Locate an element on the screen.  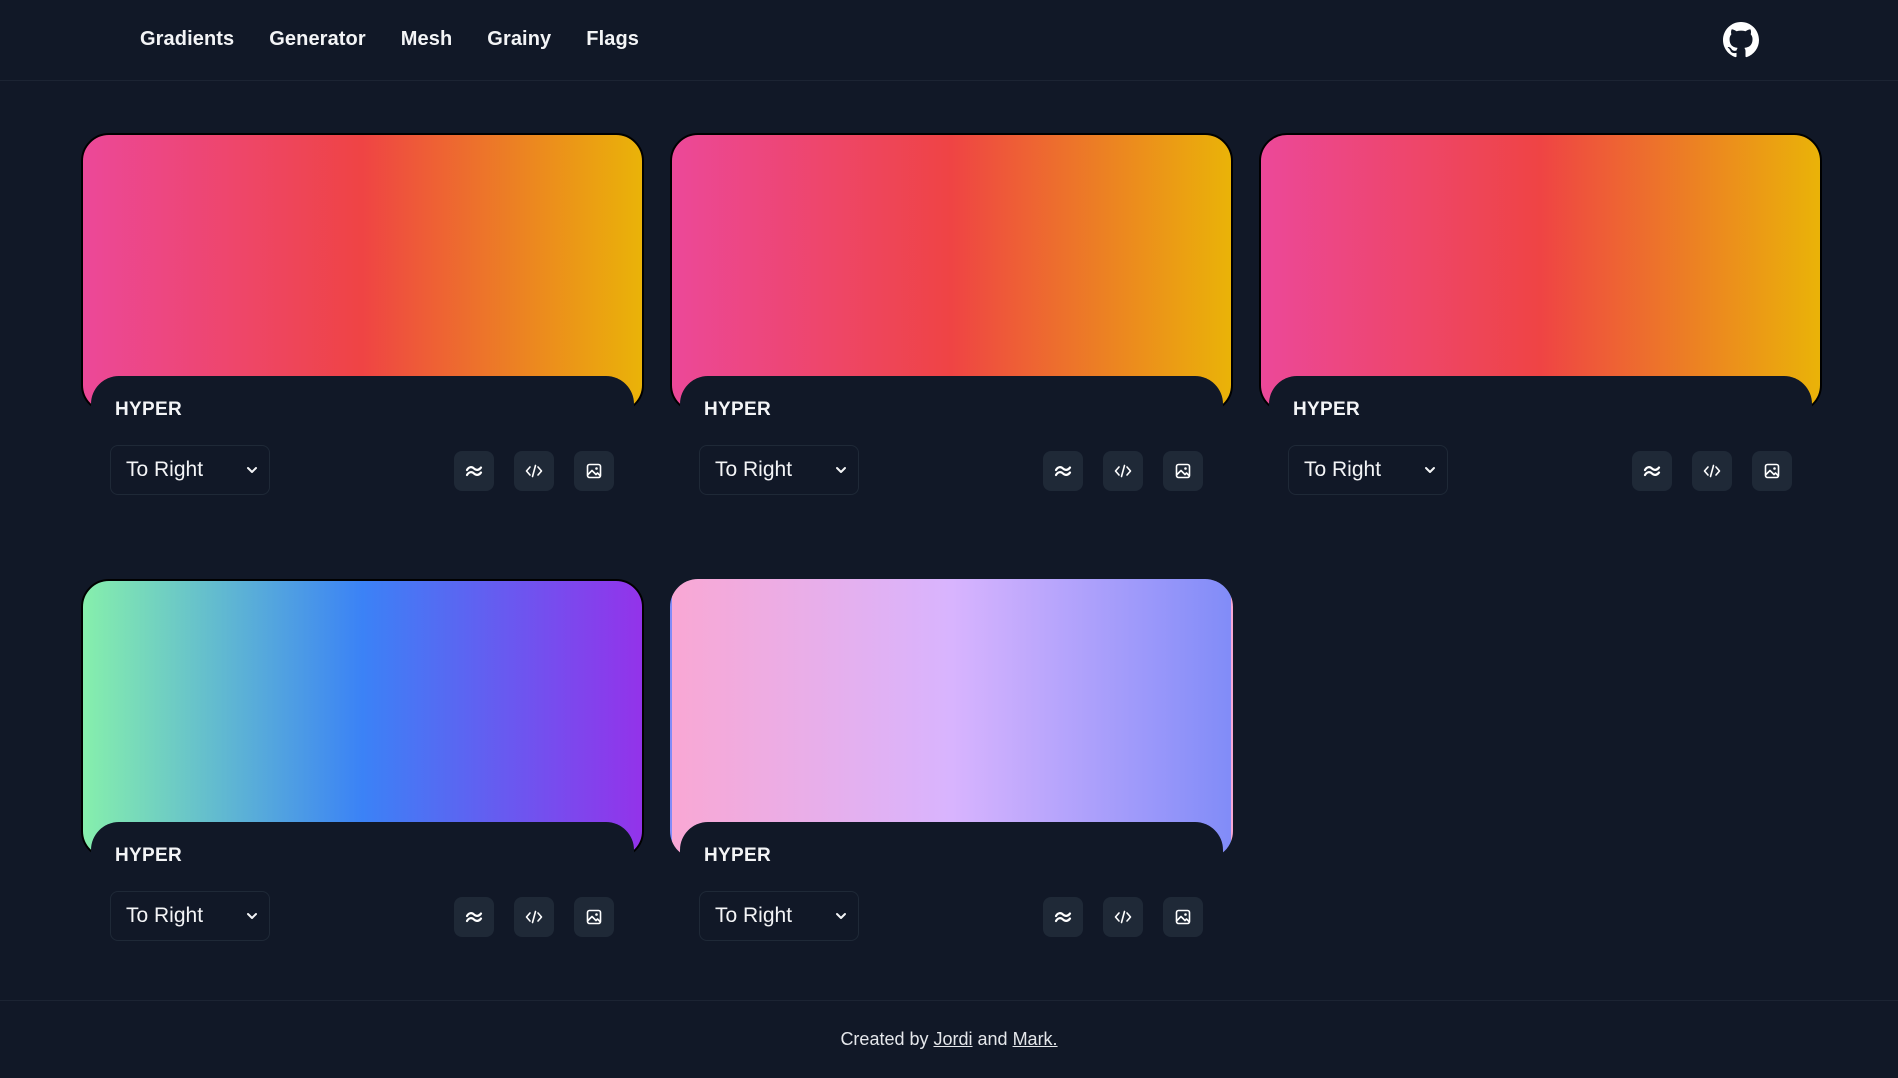
author-jordi-link: Jordi is located at coordinates (953, 1039).